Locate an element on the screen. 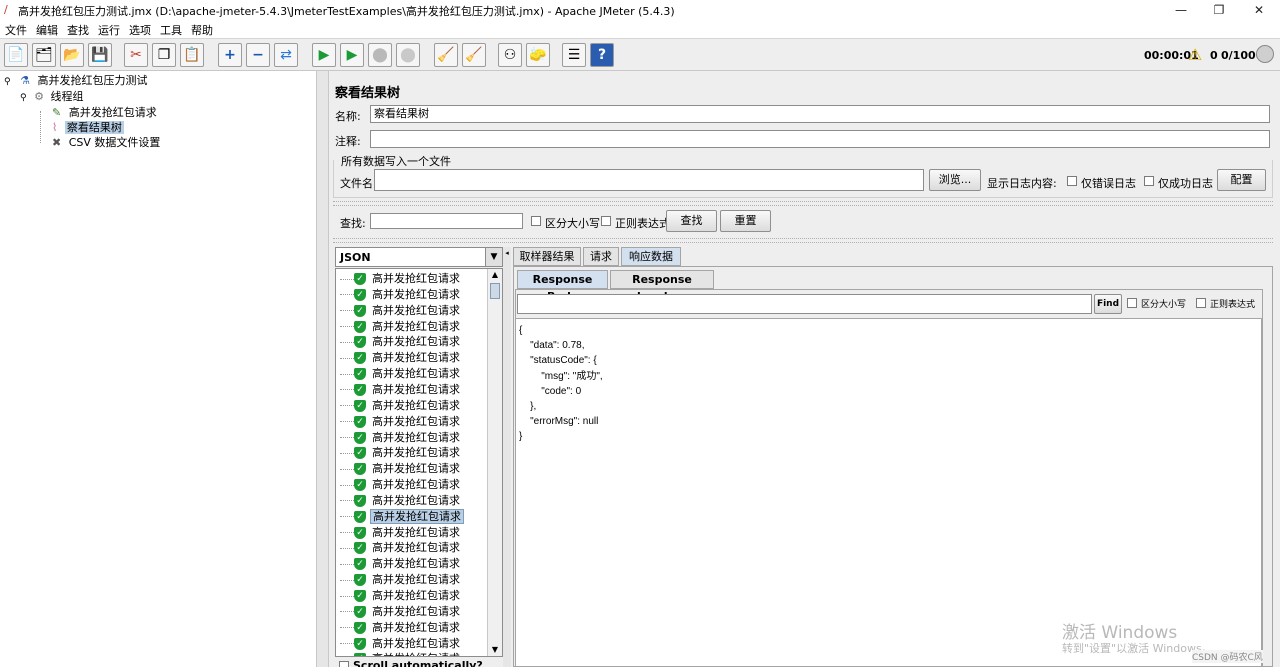  collapse-icon: − is located at coordinates (258, 55).